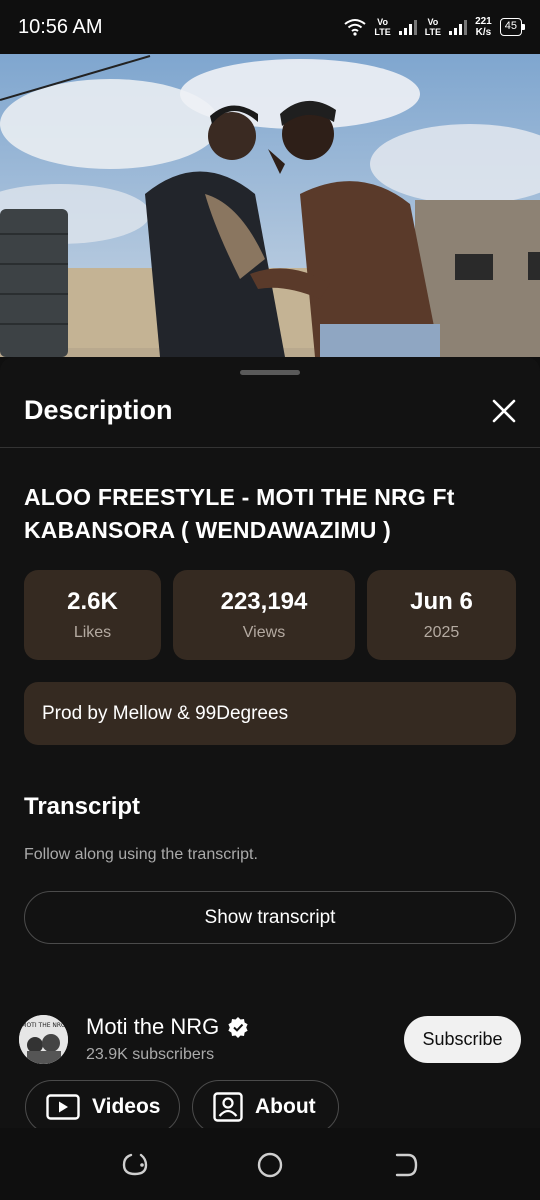 This screenshot has height=1200, width=540. What do you see at coordinates (270, 27) in the screenshot?
I see `status-bar: 10:56 AM Vo LTE Vo LTE 221 K/s 45` at bounding box center [270, 27].